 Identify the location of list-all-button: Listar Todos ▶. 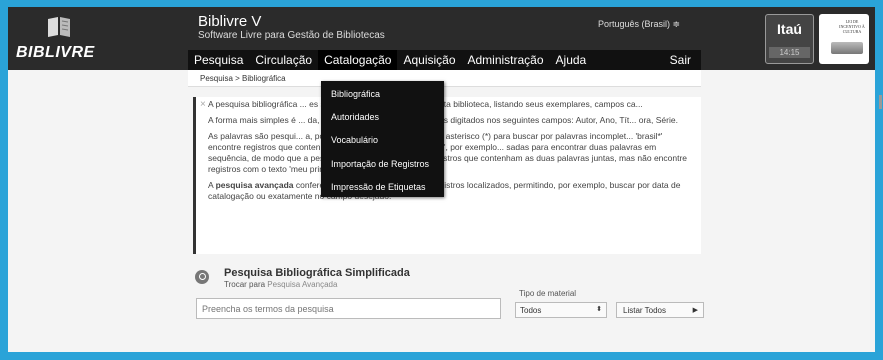
(660, 310).